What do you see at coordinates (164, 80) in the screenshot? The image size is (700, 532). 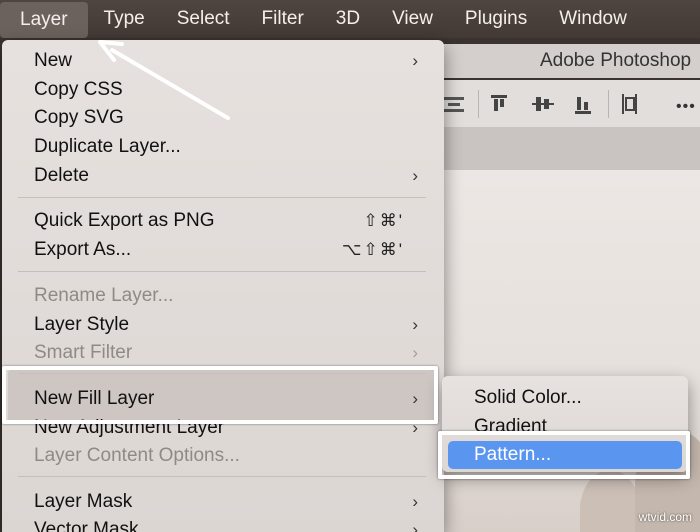 I see `annotation-arrow-icon` at bounding box center [164, 80].